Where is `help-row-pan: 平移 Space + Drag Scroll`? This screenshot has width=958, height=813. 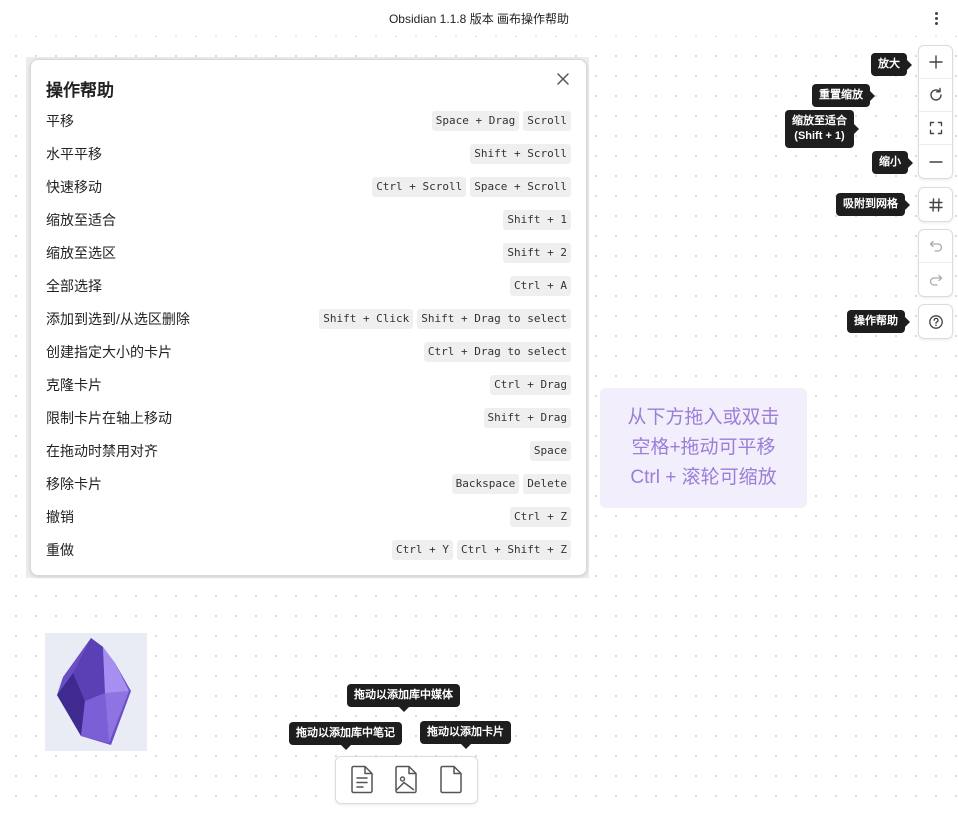 help-row-pan: 平移 Space + Drag Scroll is located at coordinates (308, 121).